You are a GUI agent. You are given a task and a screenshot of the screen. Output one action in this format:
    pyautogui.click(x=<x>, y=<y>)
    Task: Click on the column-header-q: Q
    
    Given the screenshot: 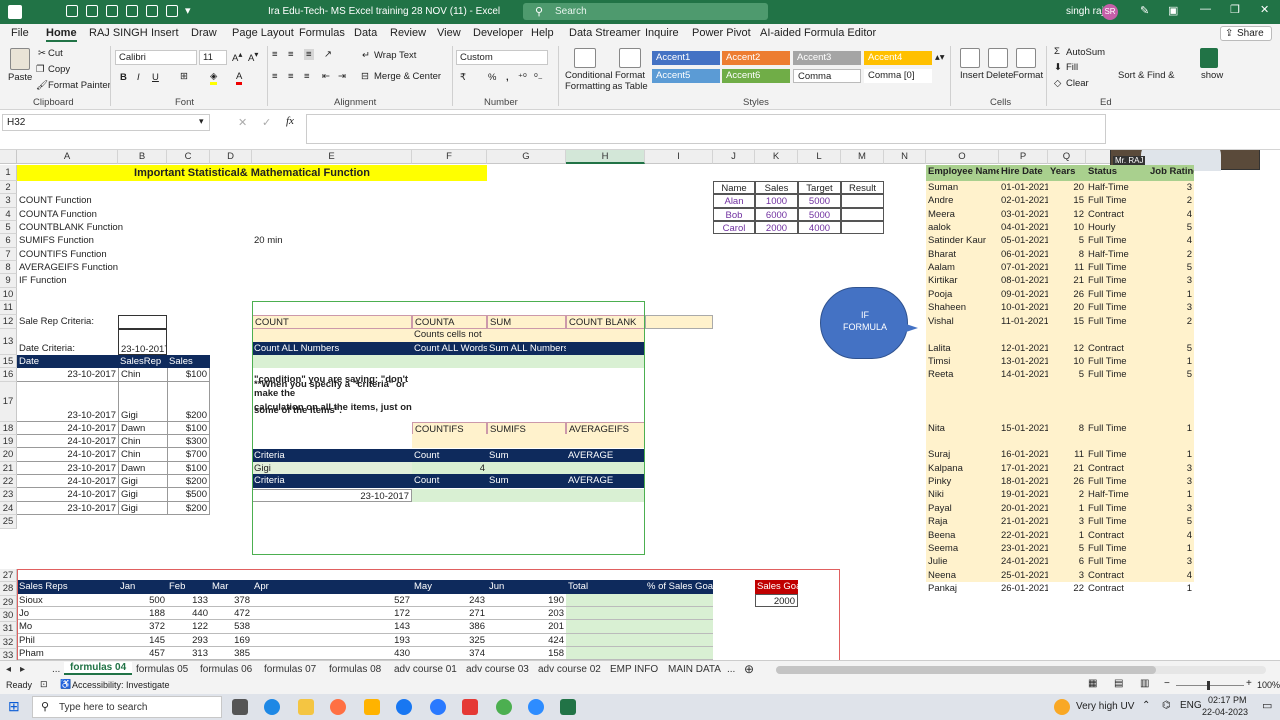 What is the action you would take?
    pyautogui.click(x=1067, y=157)
    